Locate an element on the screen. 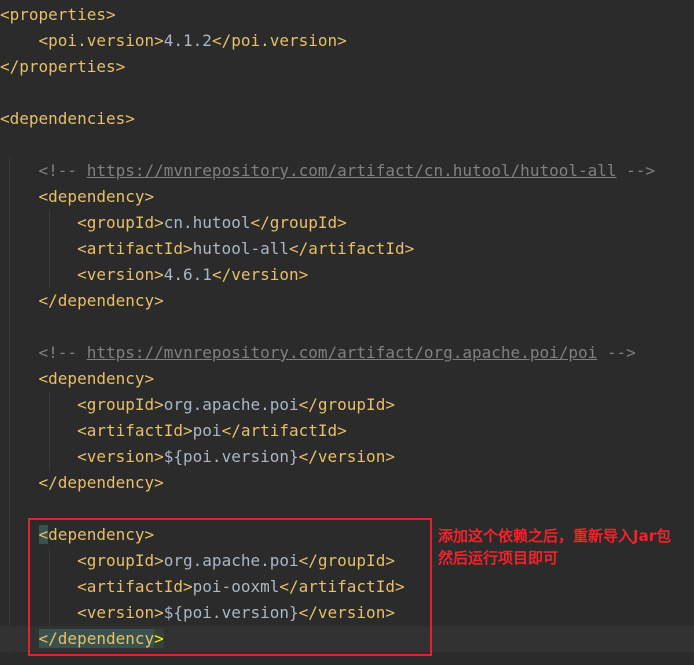 This screenshot has height=665, width=694. code-line: <poi.version>4.1.2</poi.version> is located at coordinates (347, 41).